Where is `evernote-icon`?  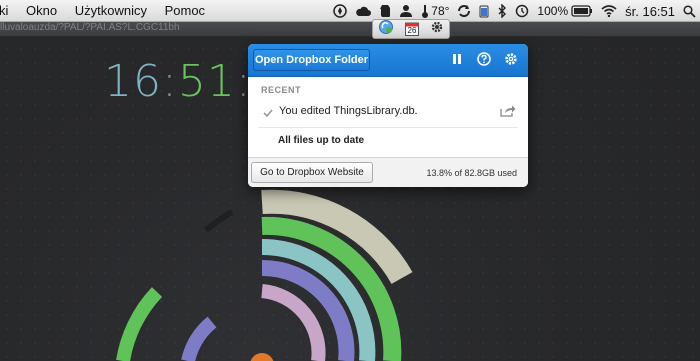
evernote-icon is located at coordinates (385, 11).